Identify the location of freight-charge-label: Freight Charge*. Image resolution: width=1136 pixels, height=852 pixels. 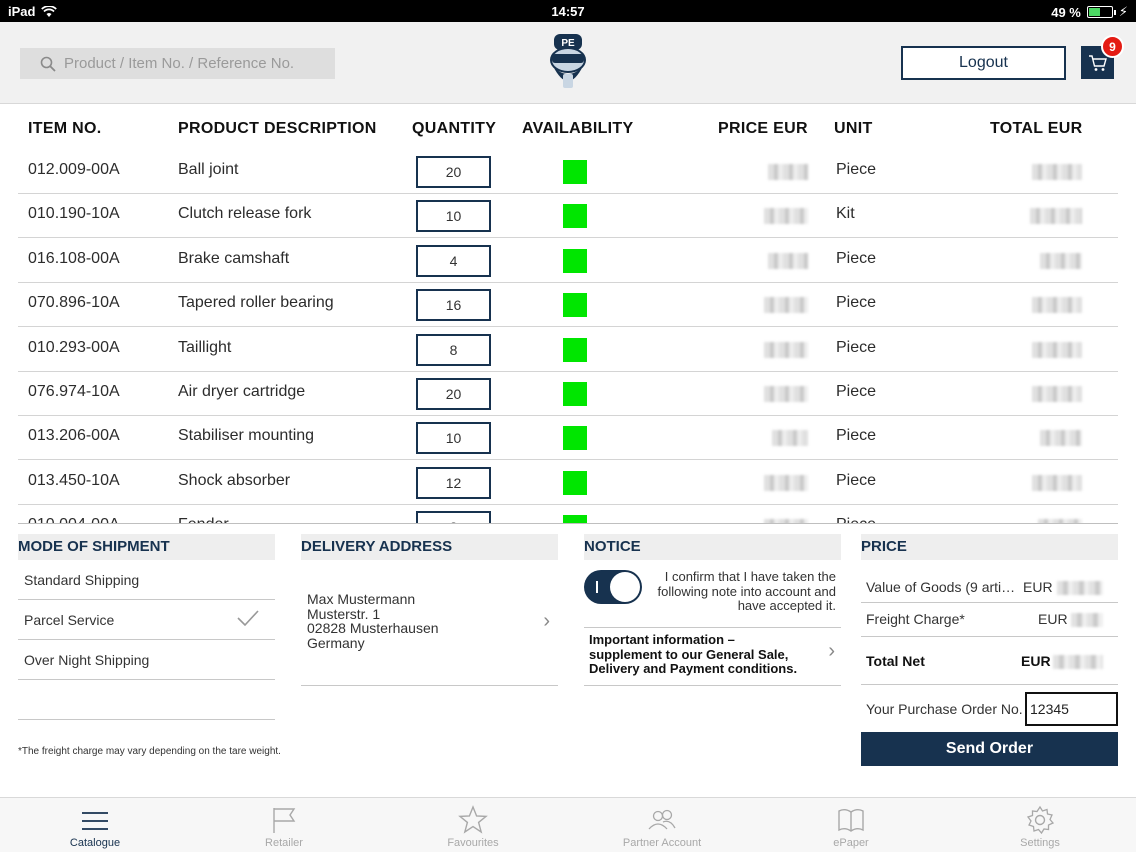
(915, 619).